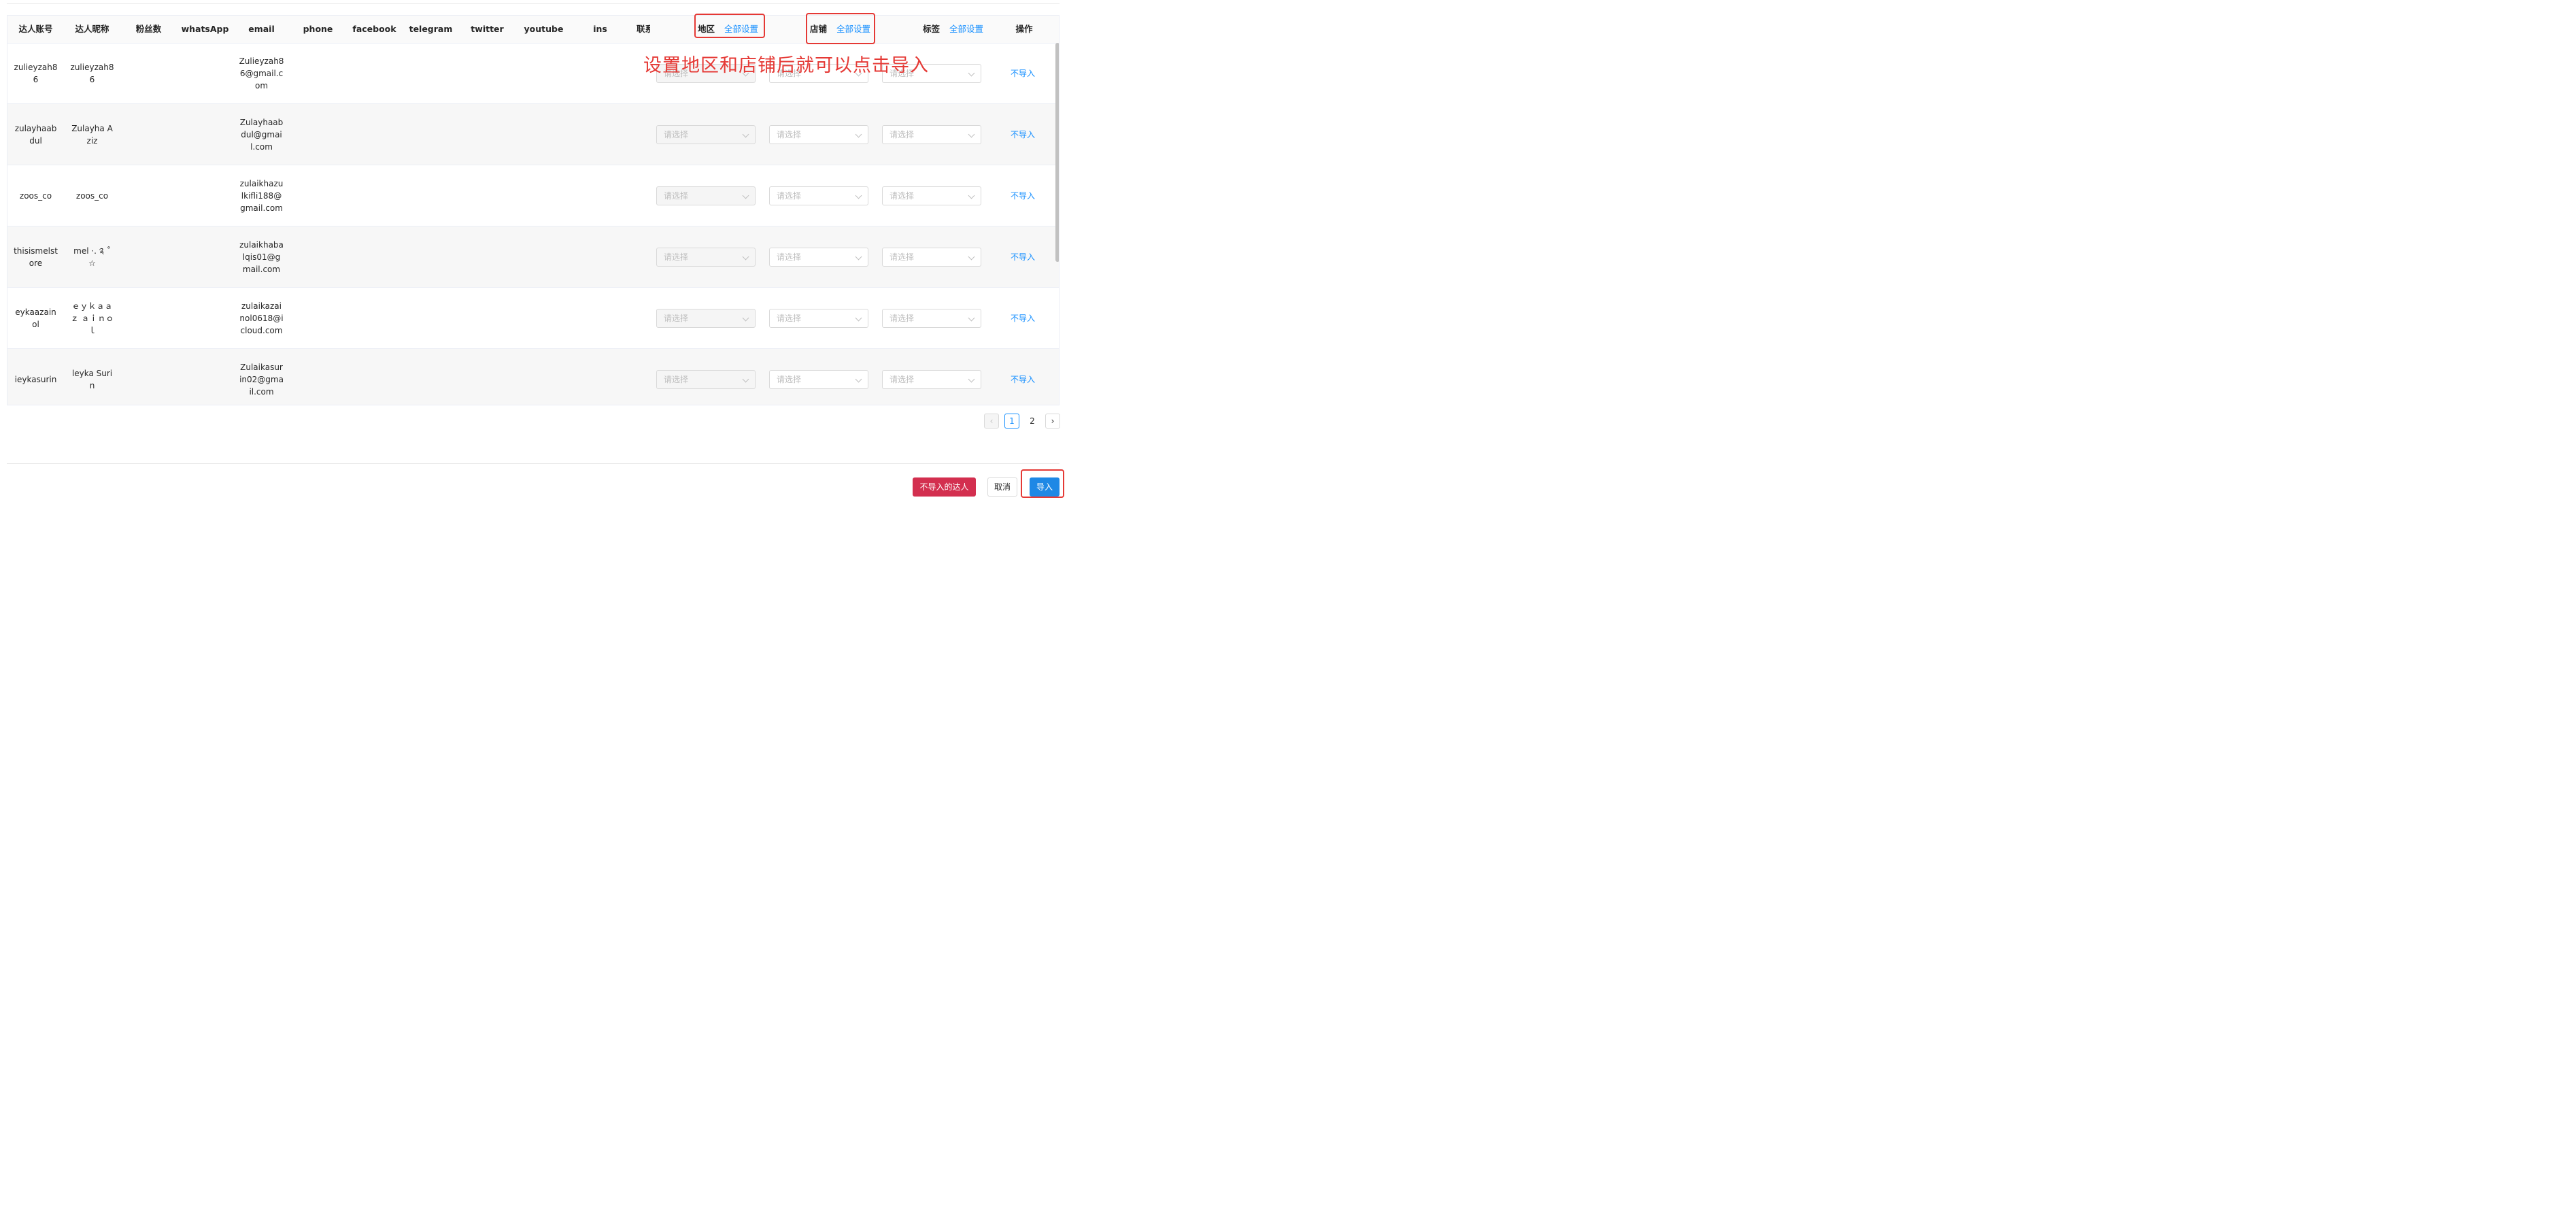 The image size is (2576, 1208). I want to click on cell-nickname-text: mel ·. ༉ ˚ ☆, so click(92, 257).